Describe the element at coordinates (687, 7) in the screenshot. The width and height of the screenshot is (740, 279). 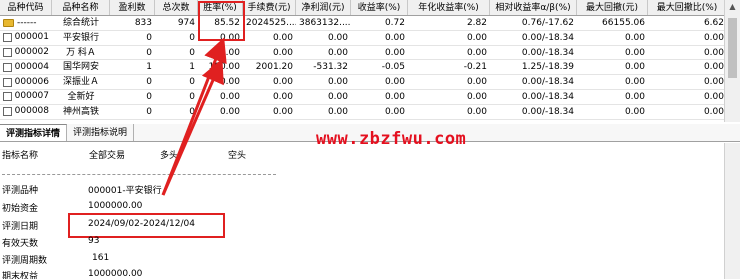
I see `col-header-drawdown-ratio: 最大回撤比(%)` at that location.